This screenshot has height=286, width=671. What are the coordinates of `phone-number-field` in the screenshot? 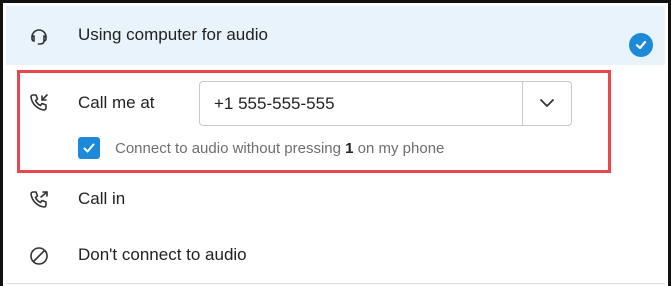 It's located at (385, 103).